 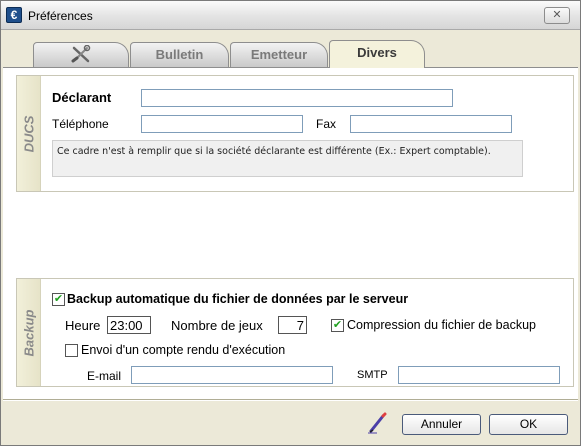 What do you see at coordinates (431, 124) in the screenshot?
I see `fax-input` at bounding box center [431, 124].